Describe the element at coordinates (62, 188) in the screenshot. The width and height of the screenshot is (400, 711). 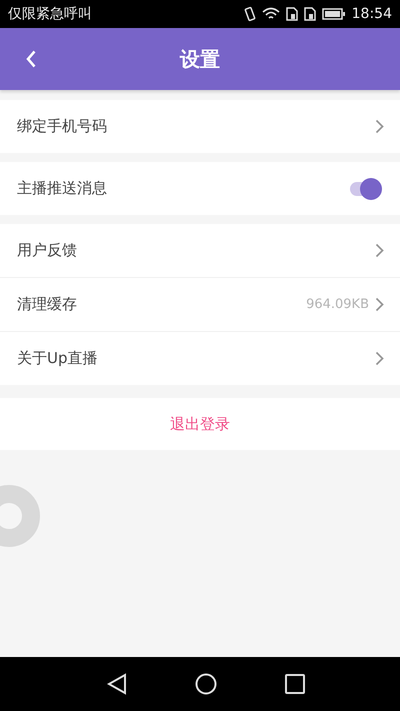
I see `setting-label: 主播推送消息` at that location.